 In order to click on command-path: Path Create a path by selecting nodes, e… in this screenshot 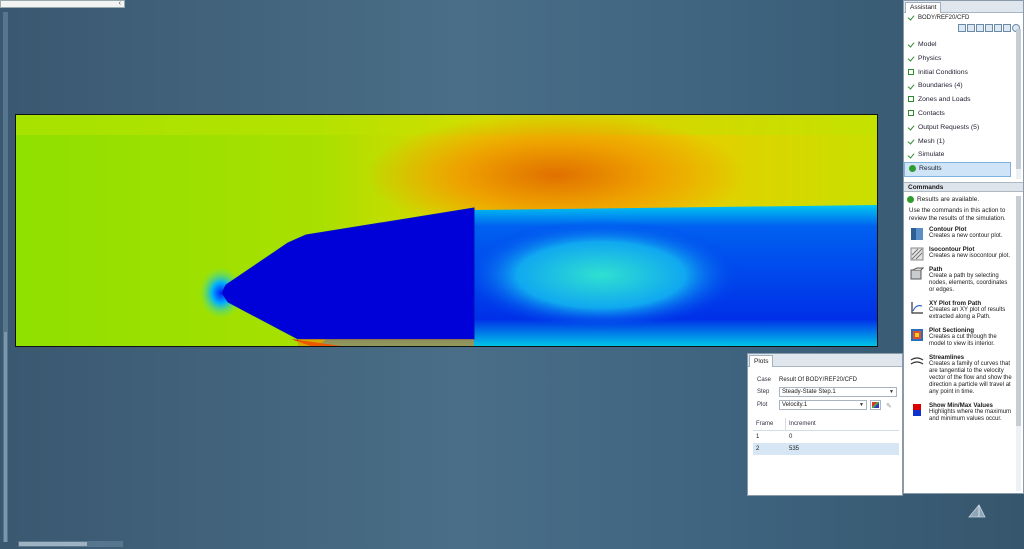, I will do `click(960, 280)`.